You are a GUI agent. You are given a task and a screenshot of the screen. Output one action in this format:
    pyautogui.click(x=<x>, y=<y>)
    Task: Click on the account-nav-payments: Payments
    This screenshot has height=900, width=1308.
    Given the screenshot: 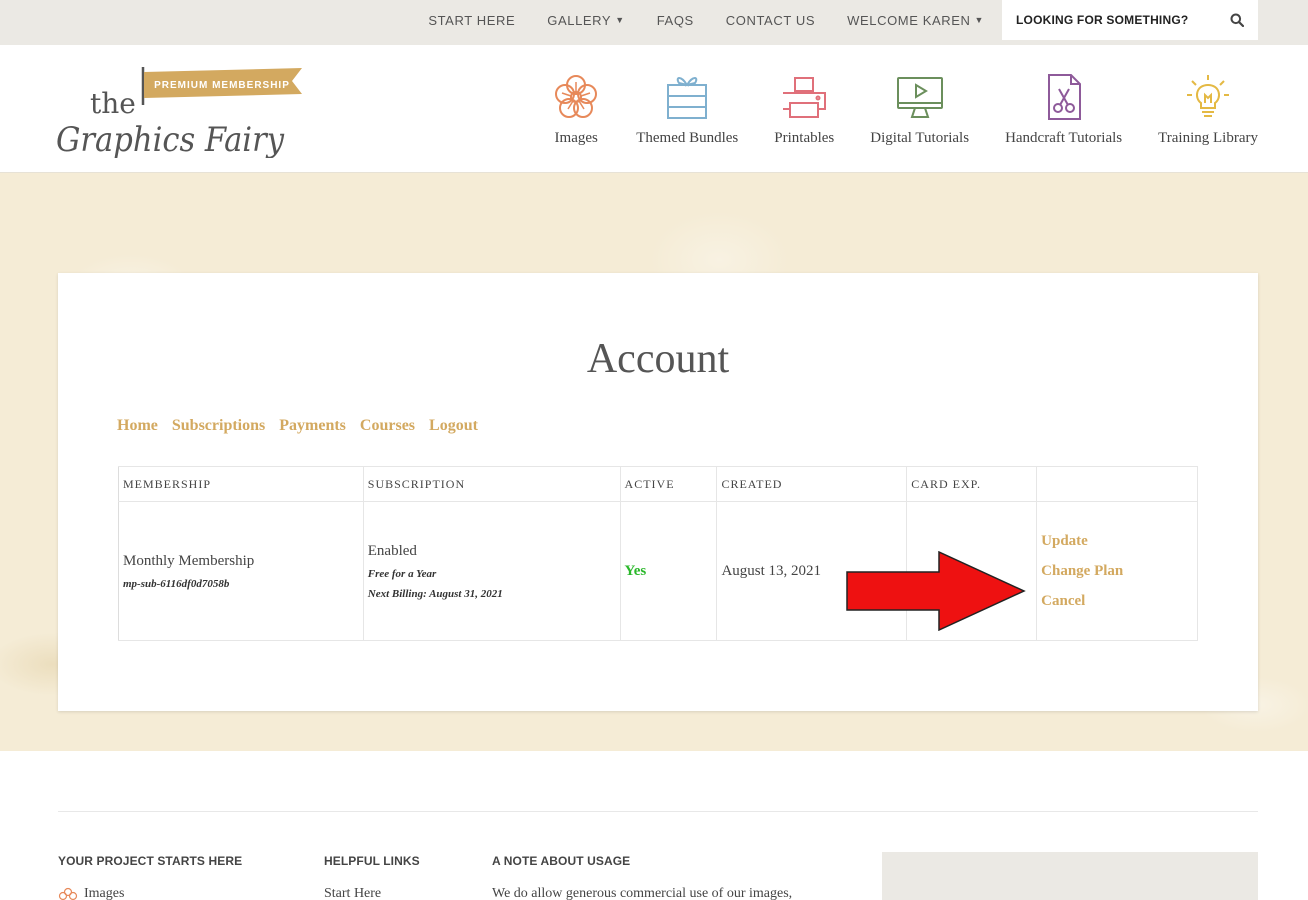 What is the action you would take?
    pyautogui.click(x=312, y=426)
    